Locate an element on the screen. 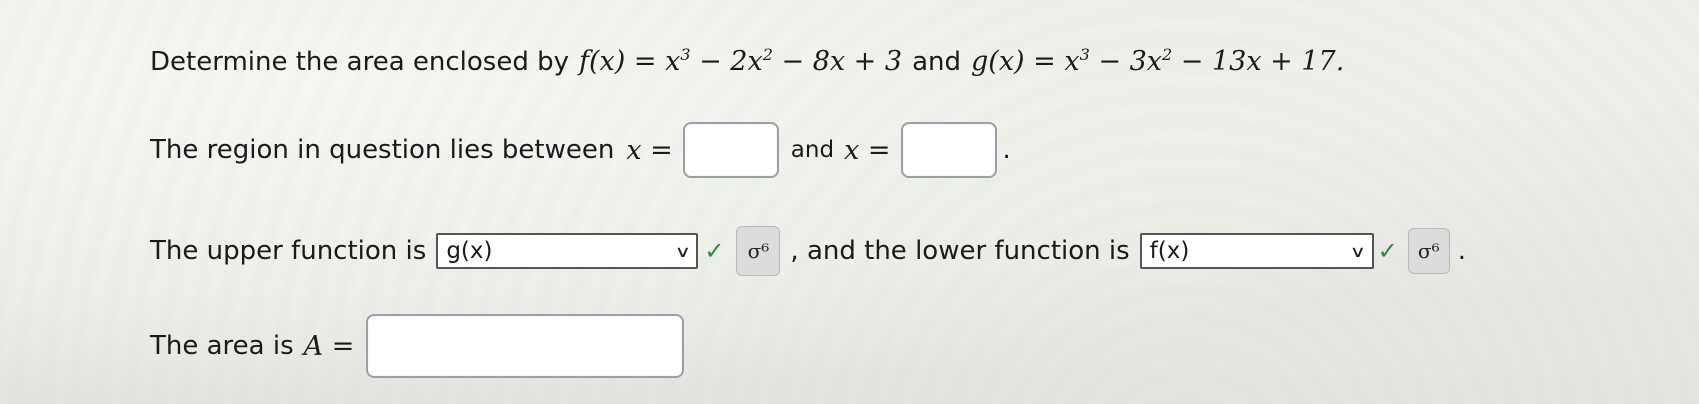 Image resolution: width=1699 pixels, height=404 pixels. bounds-var-2: x = is located at coordinates (867, 150).